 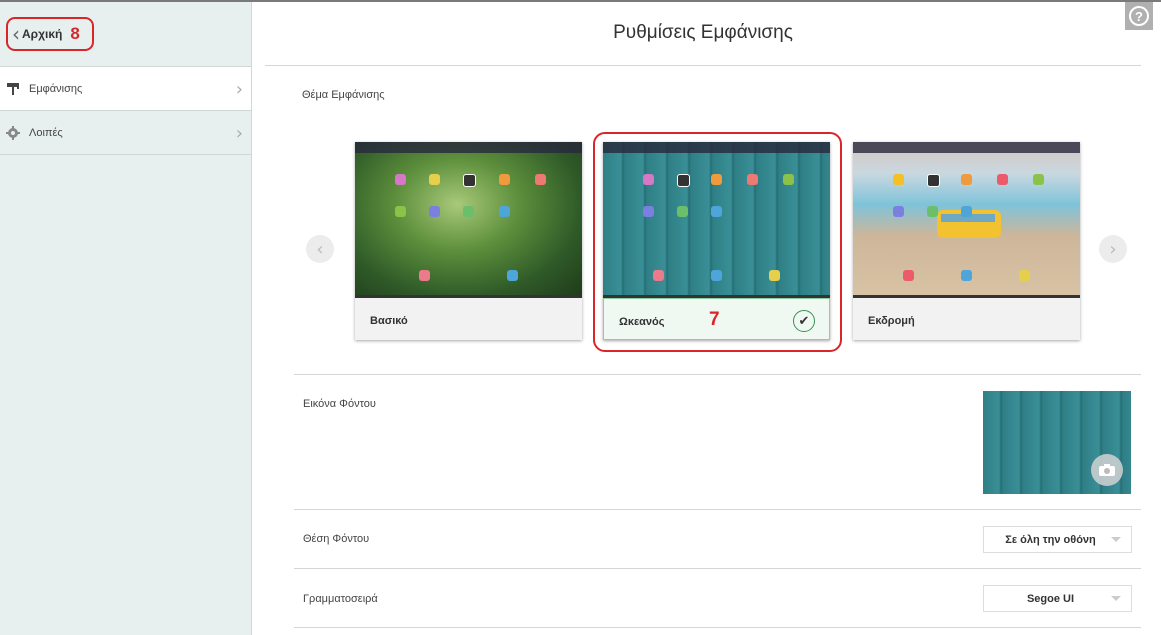 What do you see at coordinates (339, 404) in the screenshot?
I see `background-image-label: Εικόνα Φόντου` at bounding box center [339, 404].